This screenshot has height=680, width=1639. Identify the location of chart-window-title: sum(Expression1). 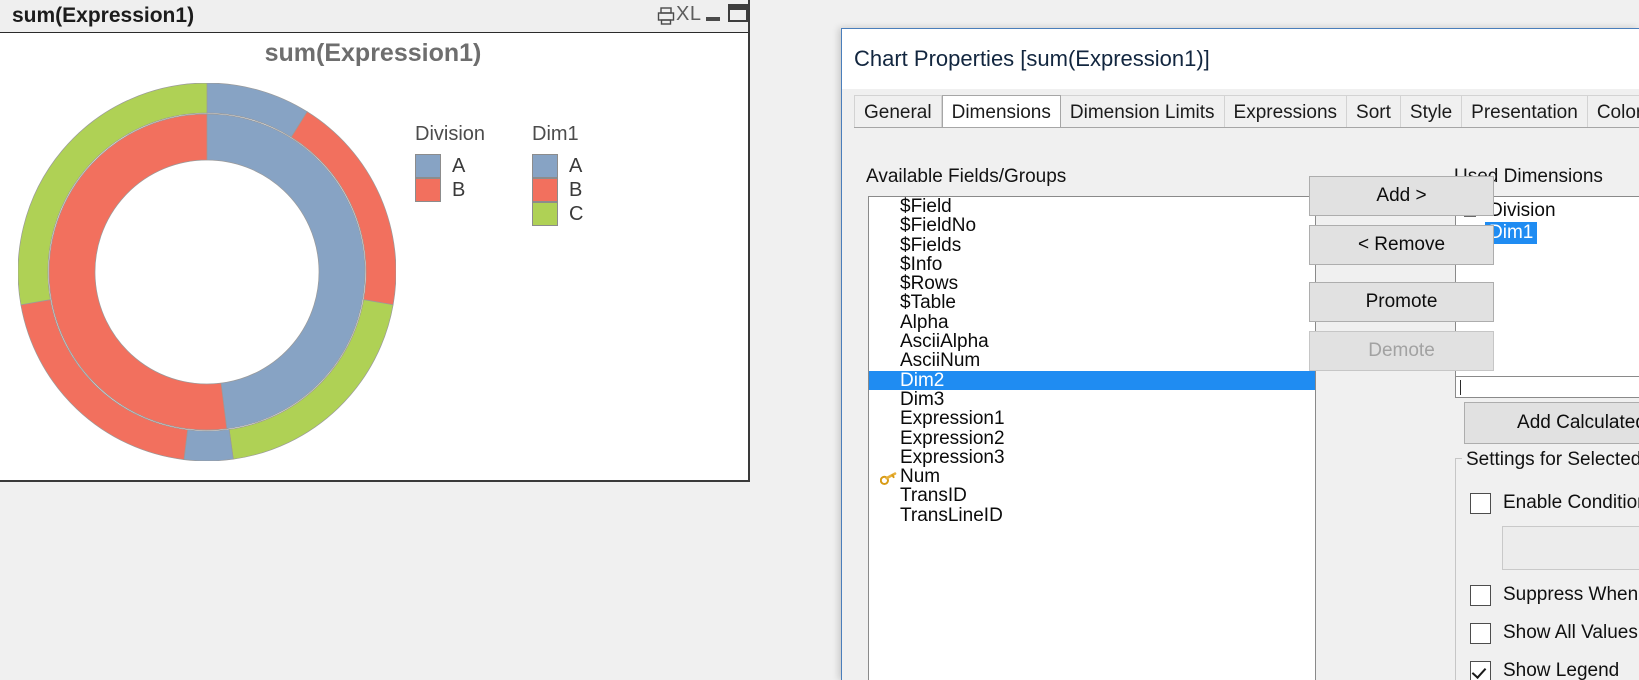
(103, 15).